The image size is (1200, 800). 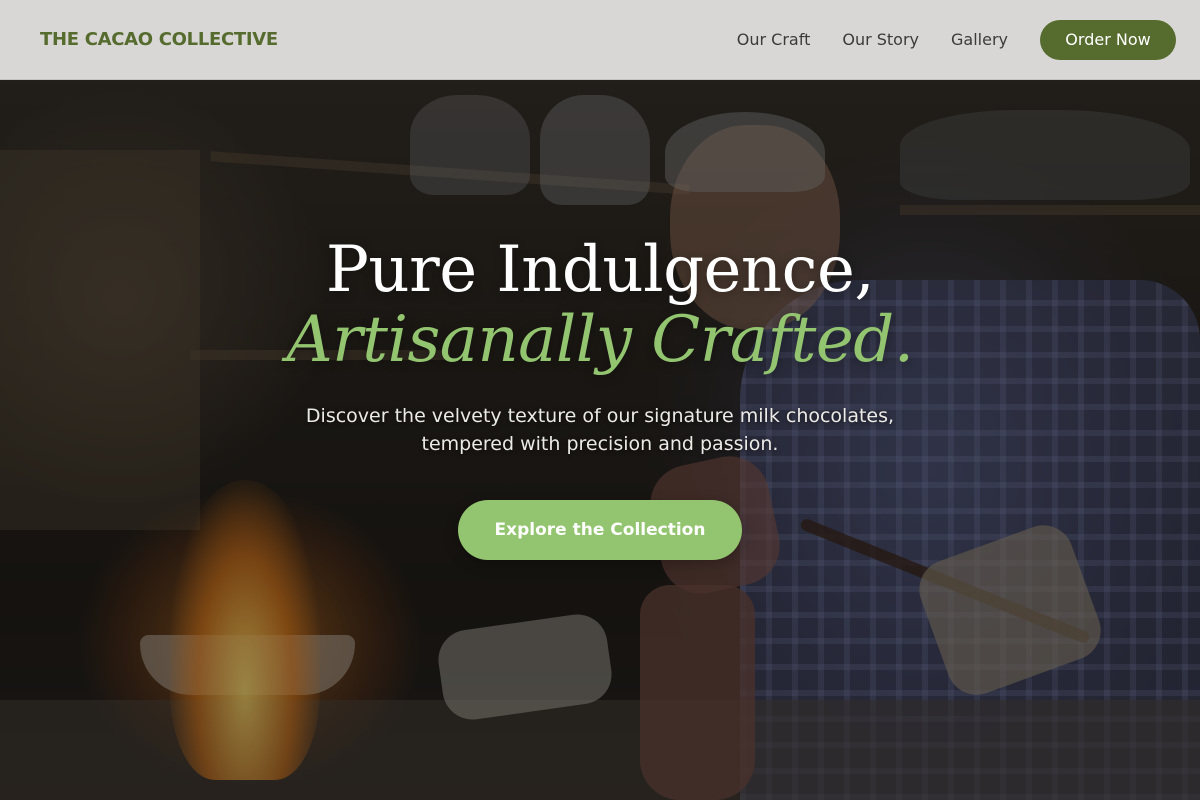 I want to click on nav-links: Our Craft Our Story Gallery Order Now, so click(x=956, y=39).